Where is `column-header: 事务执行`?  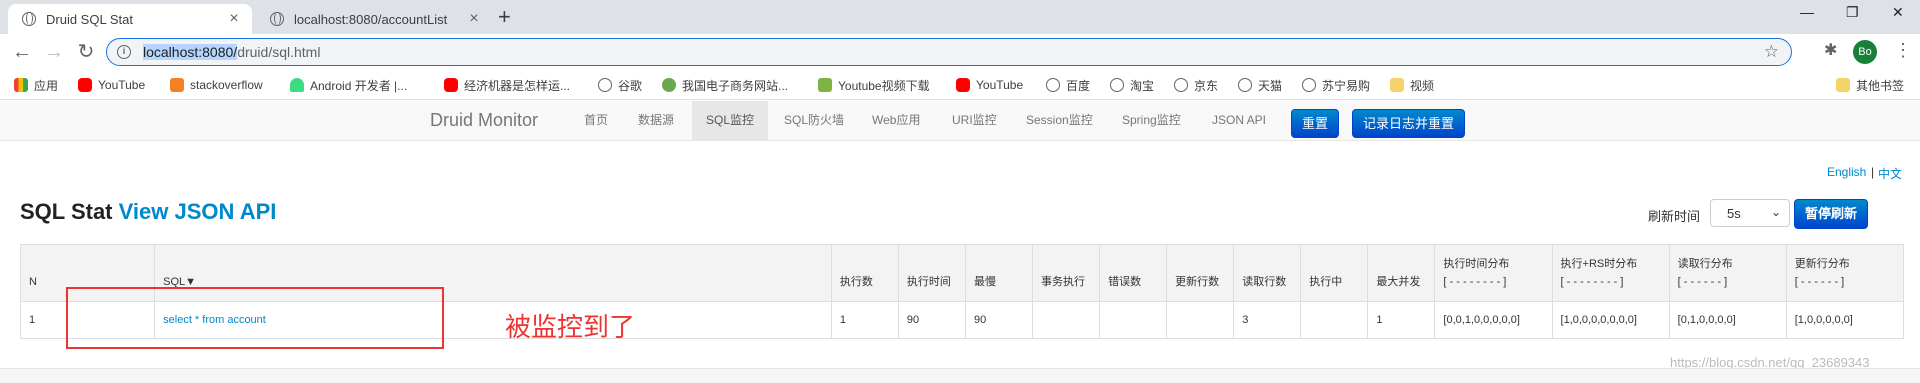
column-header: 事务执行 is located at coordinates (1066, 273).